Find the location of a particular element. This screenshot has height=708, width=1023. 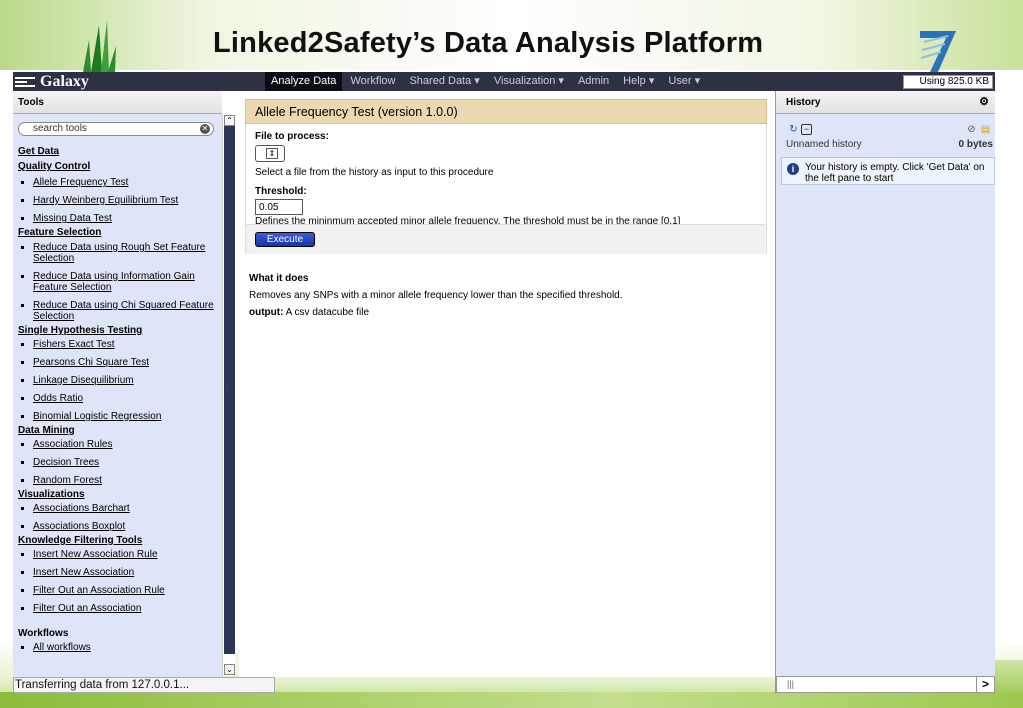

tool-form-title: Allele Frequency Test (version 1.0.0) is located at coordinates (506, 111).